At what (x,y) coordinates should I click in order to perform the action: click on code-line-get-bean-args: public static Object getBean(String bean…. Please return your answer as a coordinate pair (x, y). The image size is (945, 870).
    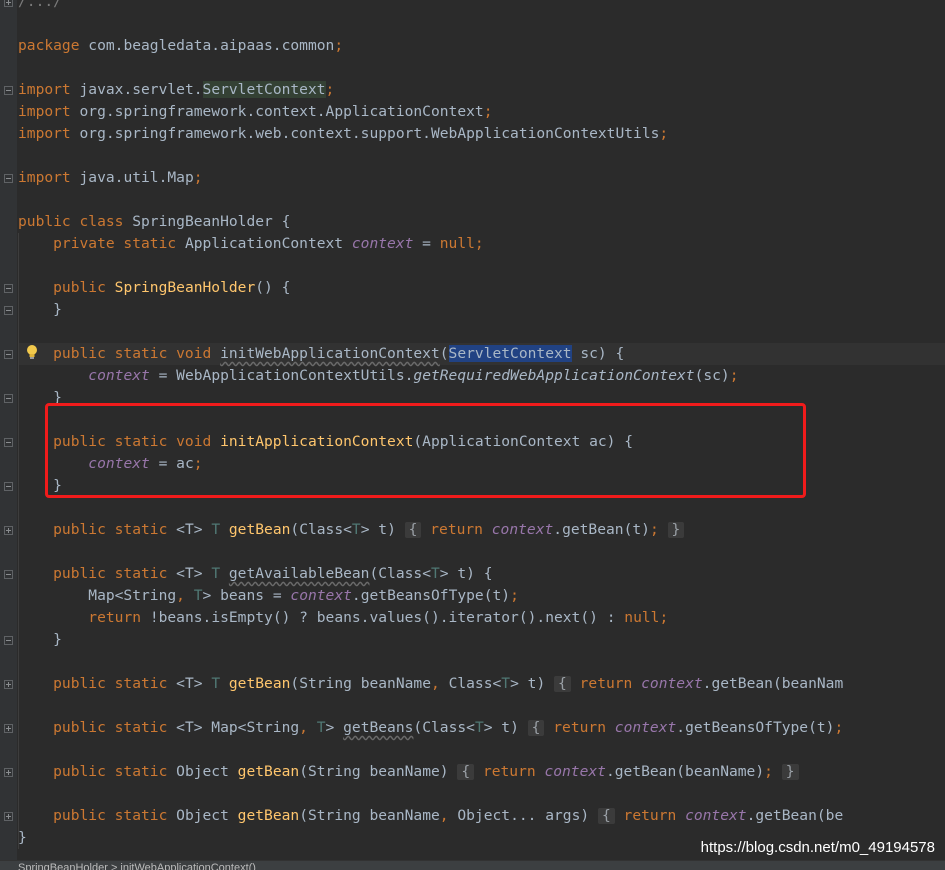
    Looking at the image, I should click on (474, 816).